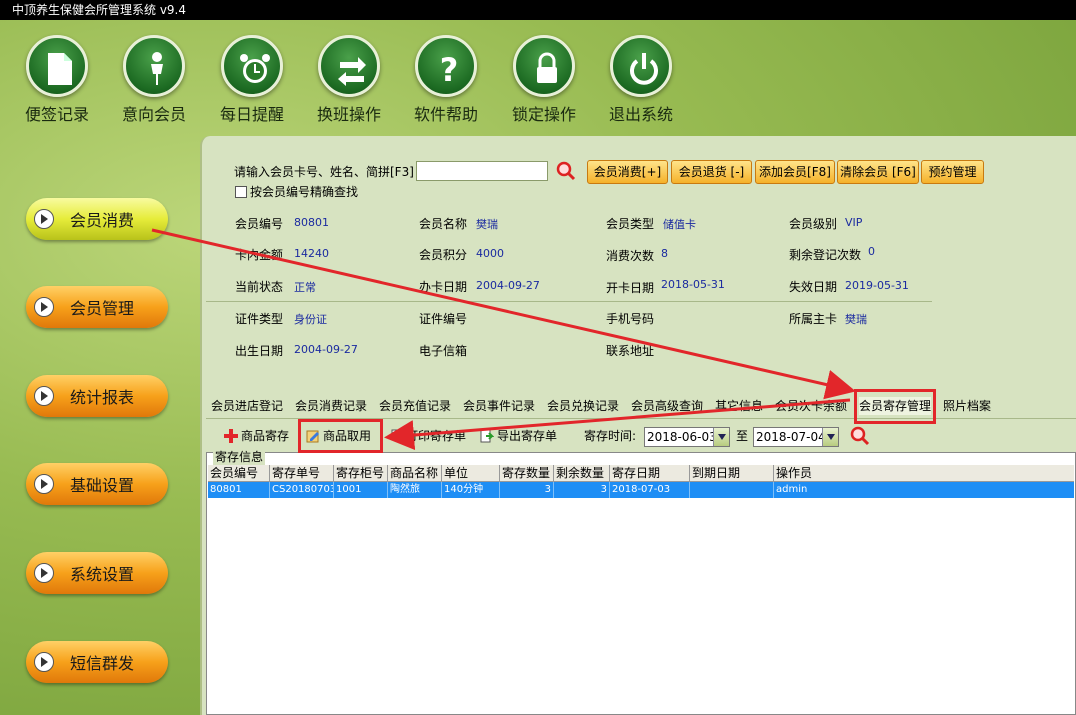  I want to click on window-title: 中顶养生保健会所管理系统 v9.4, so click(538, 10).